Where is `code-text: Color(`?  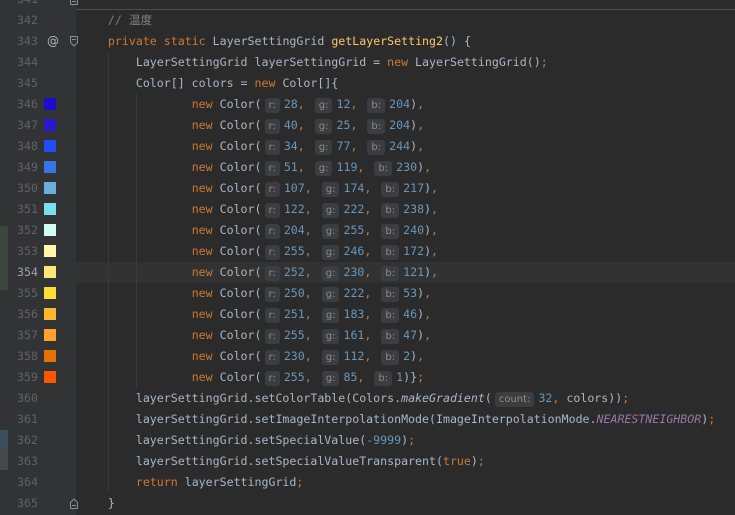 code-text: Color( is located at coordinates (237, 293).